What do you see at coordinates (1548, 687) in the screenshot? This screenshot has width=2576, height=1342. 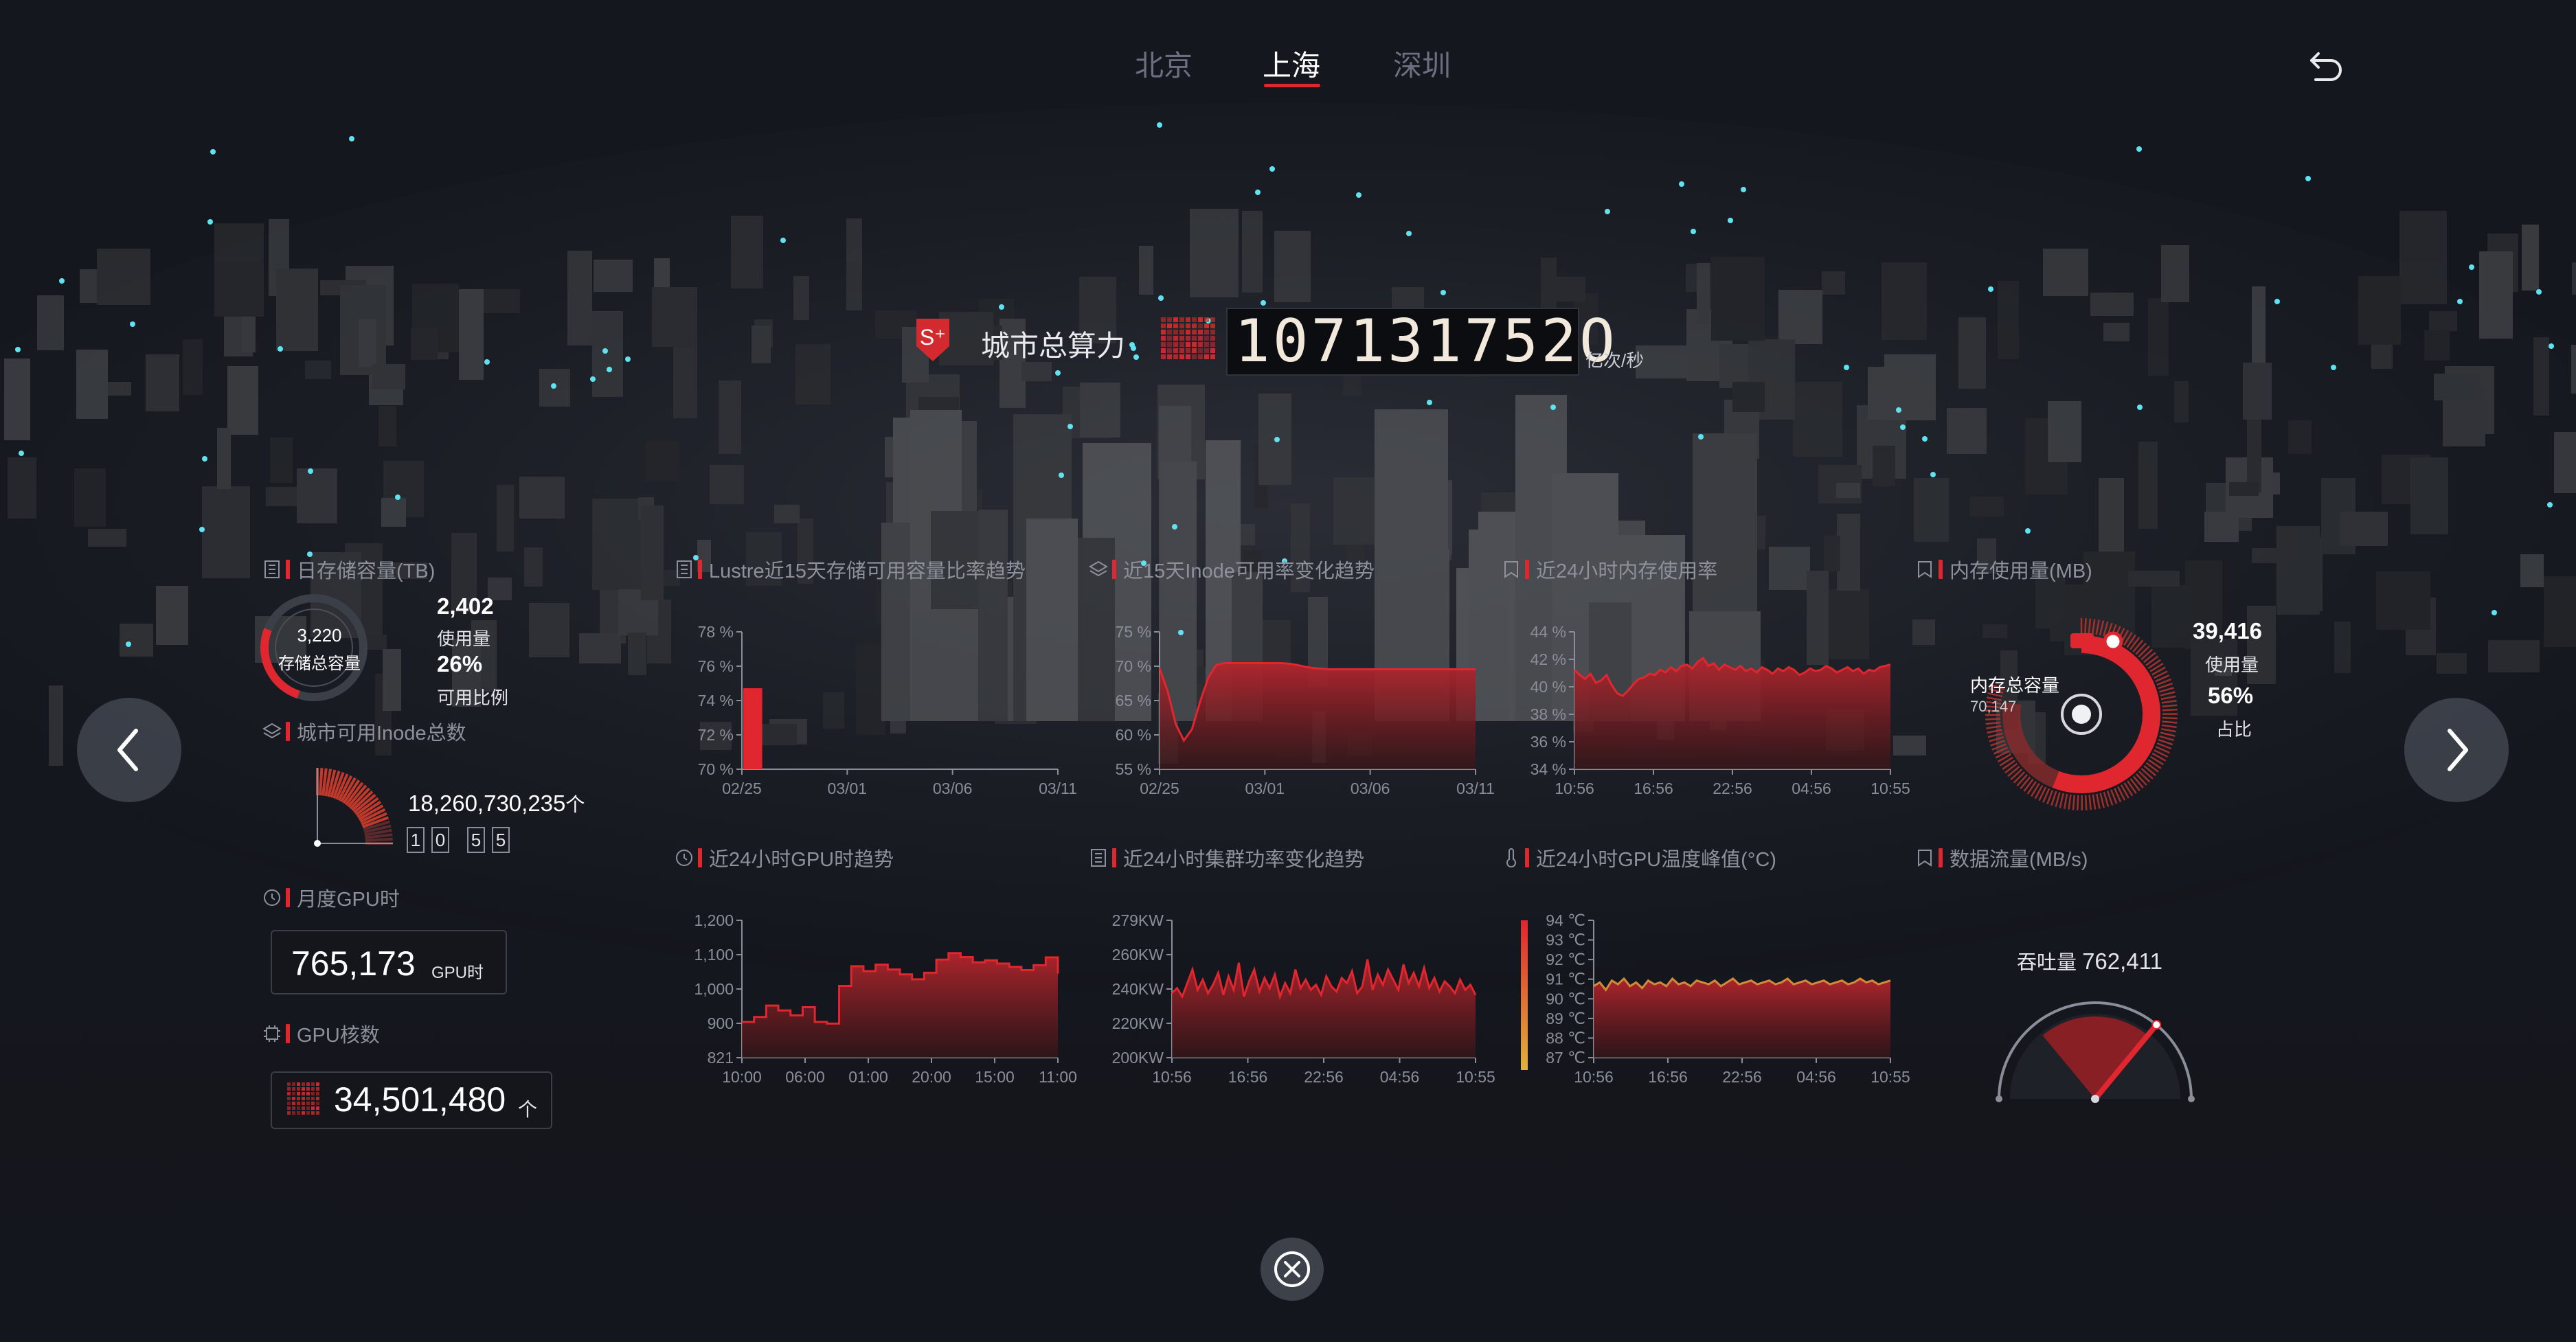 I see `y-tick-label: 40 %` at bounding box center [1548, 687].